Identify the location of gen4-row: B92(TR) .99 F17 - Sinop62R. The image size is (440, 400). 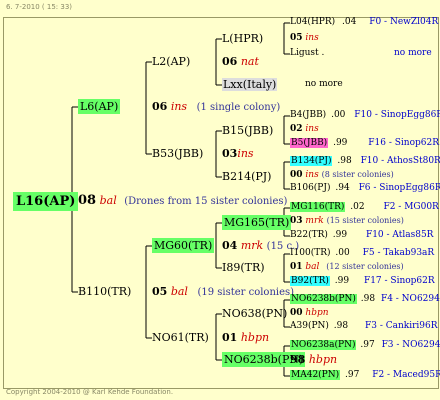
(362, 281).